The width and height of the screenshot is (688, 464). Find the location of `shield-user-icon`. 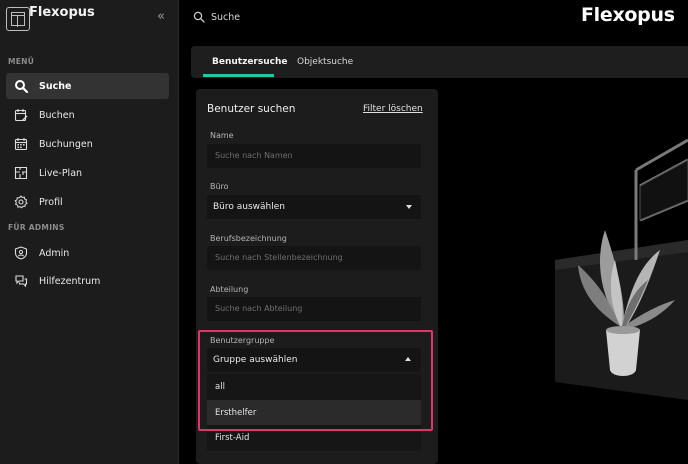

shield-user-icon is located at coordinates (21, 253).